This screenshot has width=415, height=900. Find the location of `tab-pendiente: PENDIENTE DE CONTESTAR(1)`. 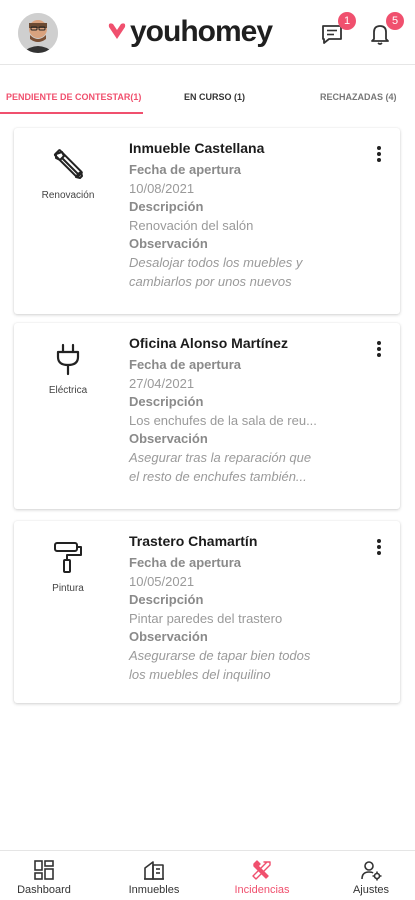

tab-pendiente: PENDIENTE DE CONTESTAR(1) is located at coordinates (73, 97).